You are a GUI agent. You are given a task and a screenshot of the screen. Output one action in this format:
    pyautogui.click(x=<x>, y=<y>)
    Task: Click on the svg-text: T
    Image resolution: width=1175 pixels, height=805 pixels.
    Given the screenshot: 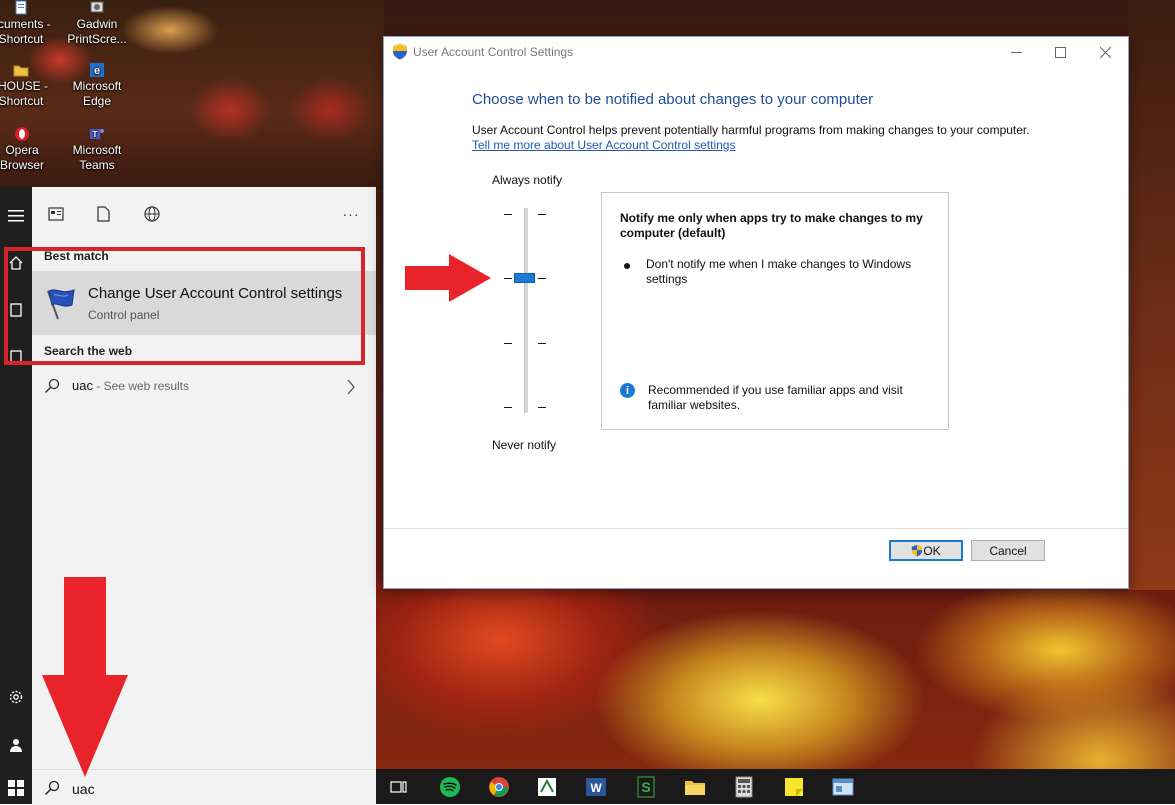 What is the action you would take?
    pyautogui.click(x=95, y=134)
    